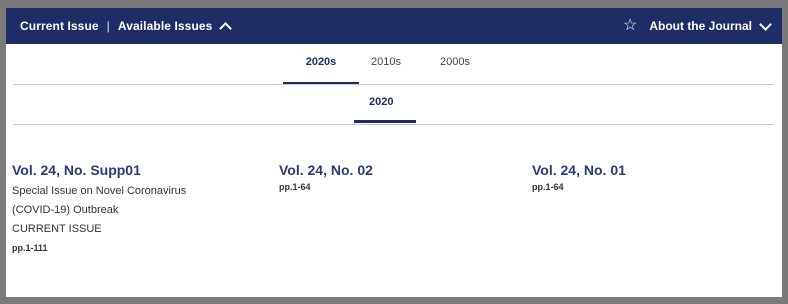  Describe the element at coordinates (630, 26) in the screenshot. I see `star-icon: ☆` at that location.